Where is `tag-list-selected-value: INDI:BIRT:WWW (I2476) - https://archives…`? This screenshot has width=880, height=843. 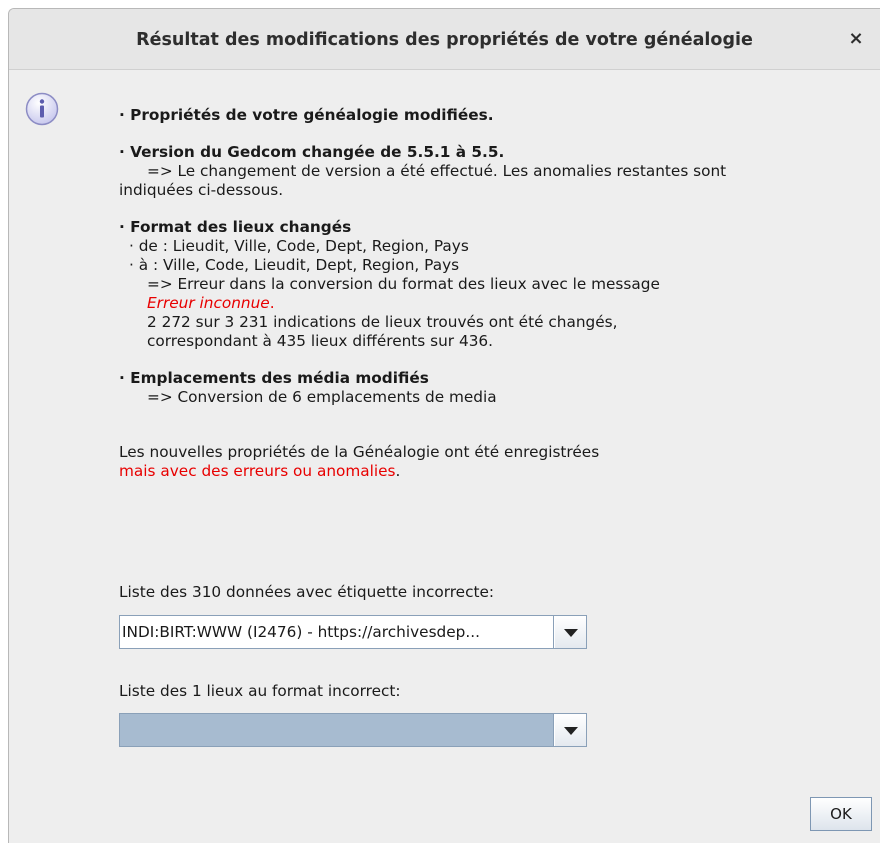 tag-list-selected-value: INDI:BIRT:WWW (I2476) - https://archives… is located at coordinates (337, 632).